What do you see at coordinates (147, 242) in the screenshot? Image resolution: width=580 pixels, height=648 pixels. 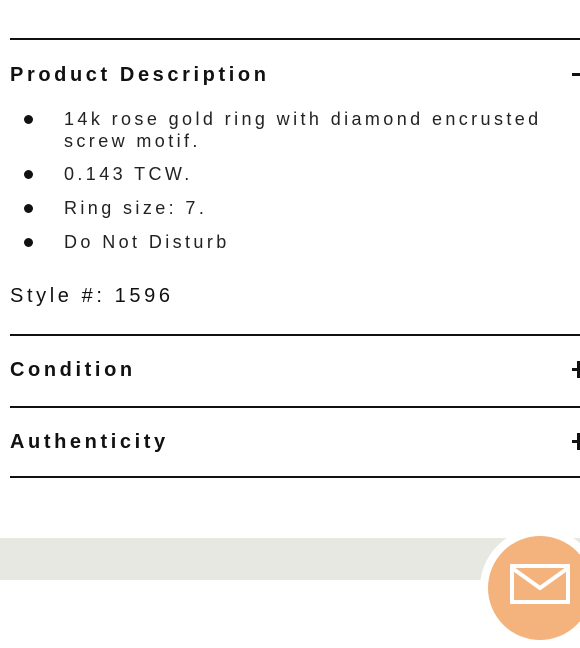 I see `list-item-text: Do Not Disturb` at bounding box center [147, 242].